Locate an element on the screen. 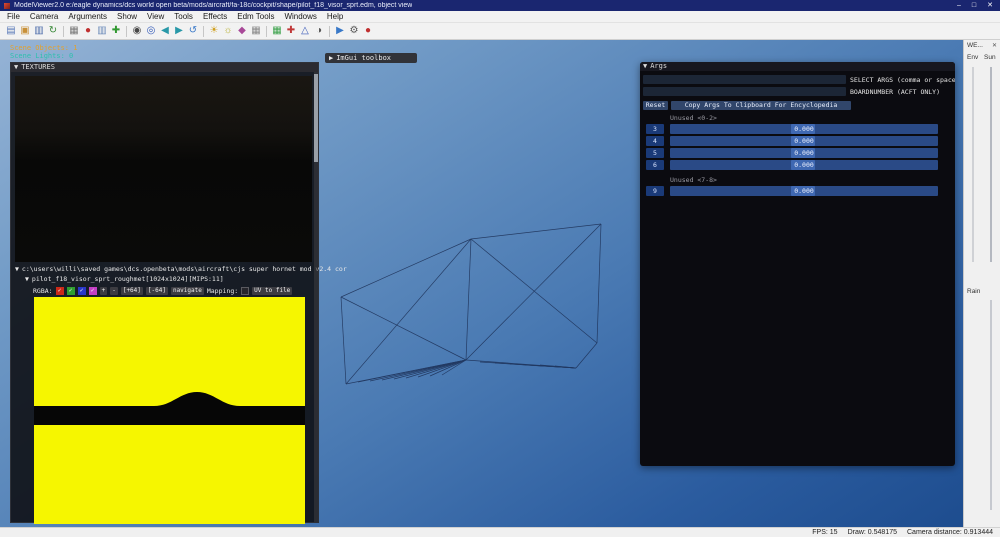 The image size is (1000, 537). select-args-input is located at coordinates (744, 79).